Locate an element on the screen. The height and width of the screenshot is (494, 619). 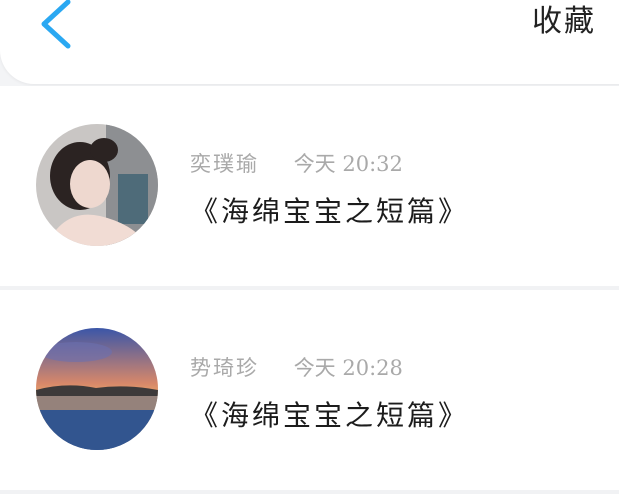
back-button is located at coordinates (56, 25).